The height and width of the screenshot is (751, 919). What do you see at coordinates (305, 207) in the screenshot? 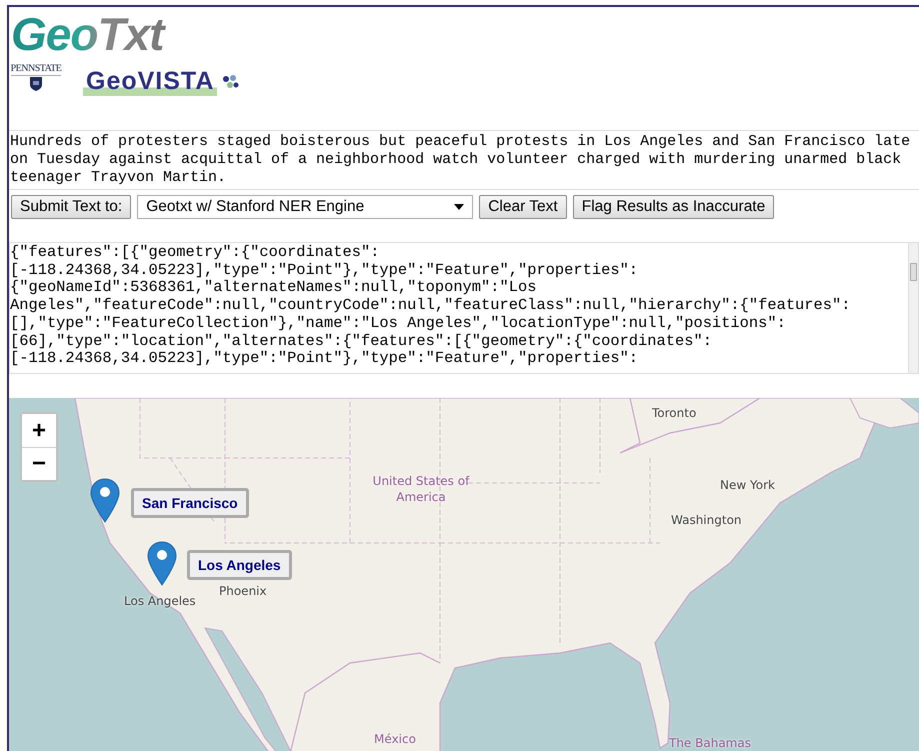
I see `engine-dropdown: Geotxt w/ Stanford NER Engine` at bounding box center [305, 207].